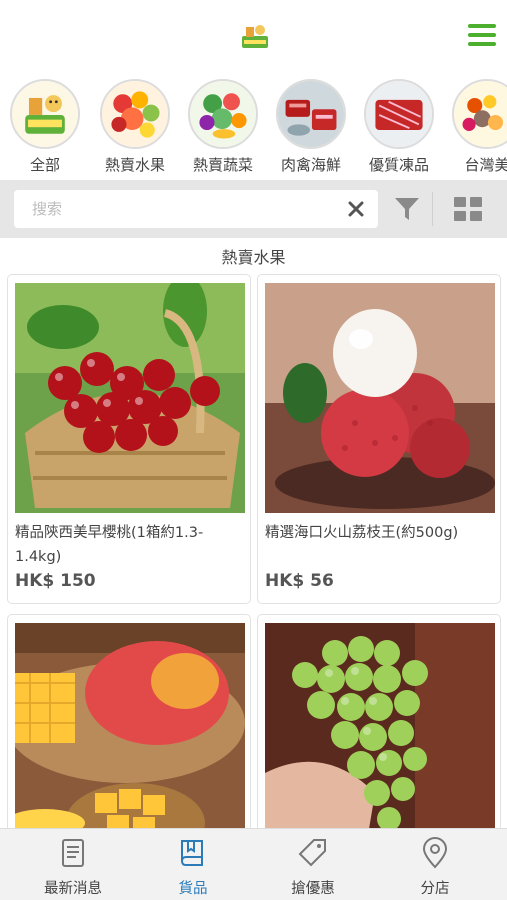  Describe the element at coordinates (223, 114) in the screenshot. I see `vegetable-icon` at that location.